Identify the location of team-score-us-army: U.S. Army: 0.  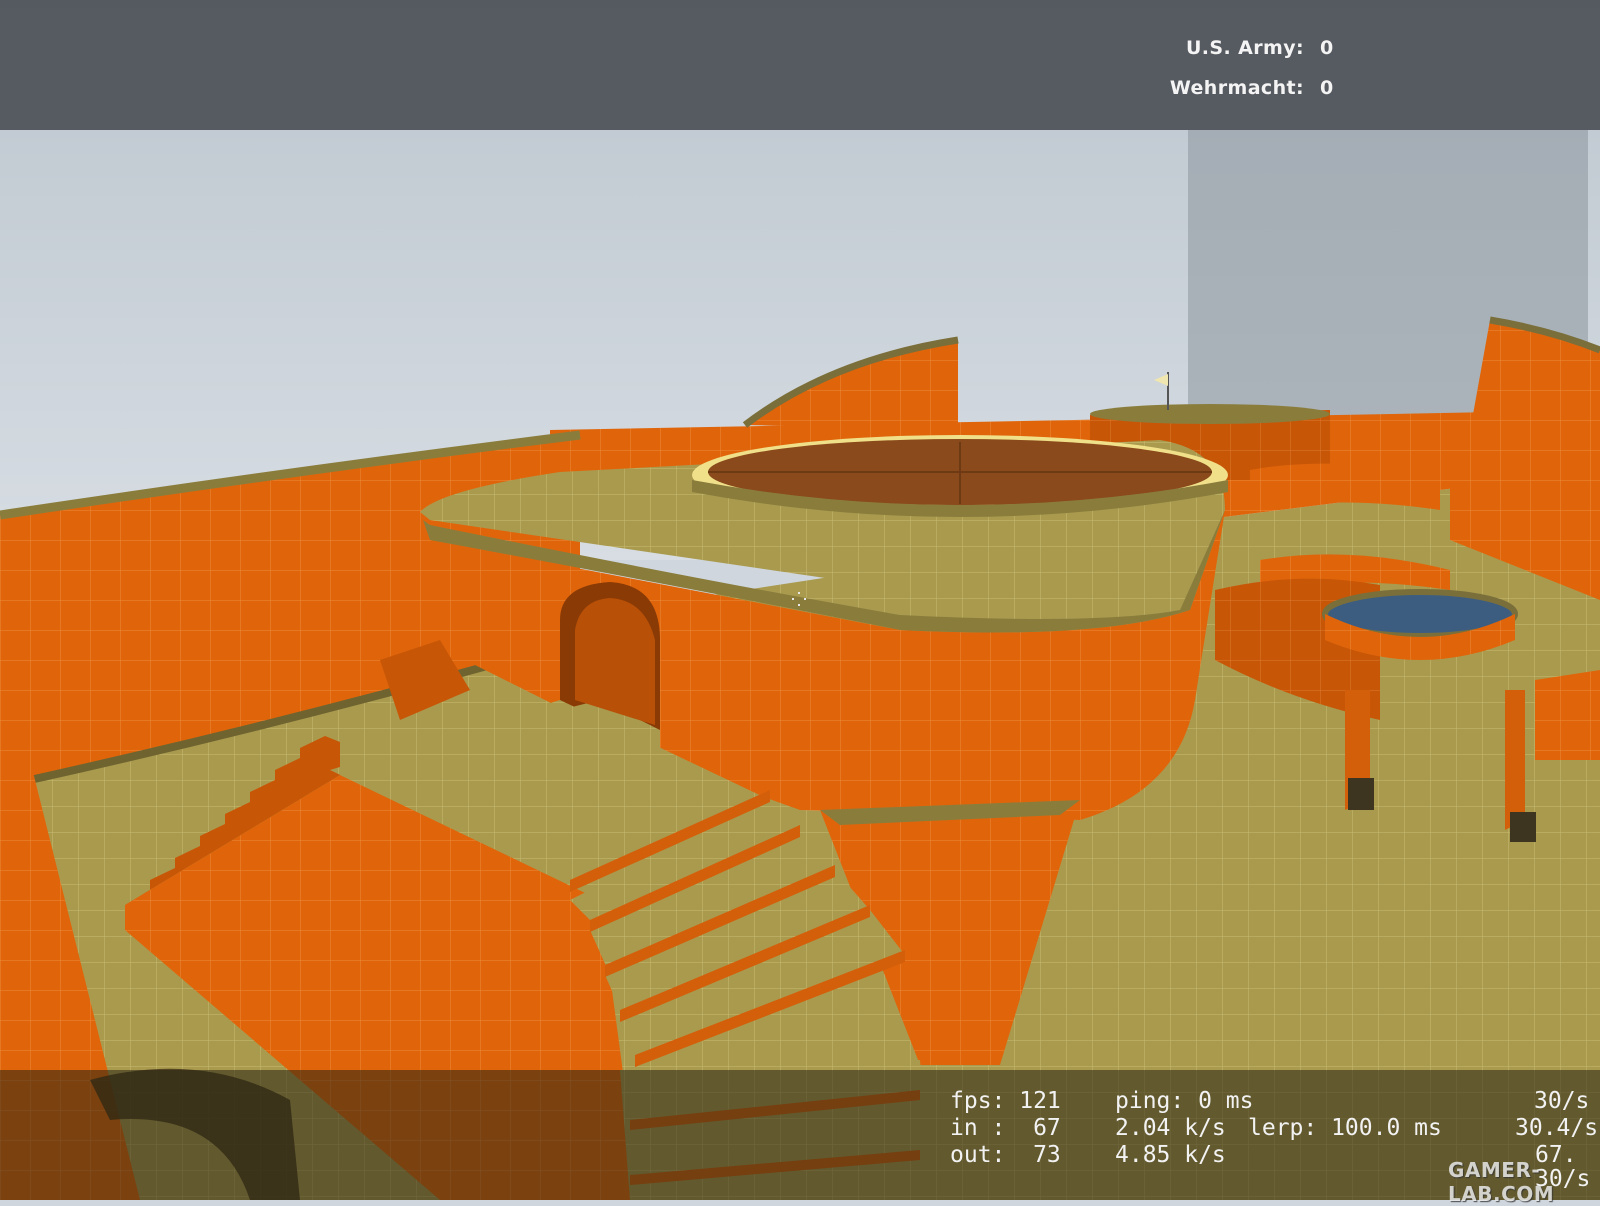
(1260, 48).